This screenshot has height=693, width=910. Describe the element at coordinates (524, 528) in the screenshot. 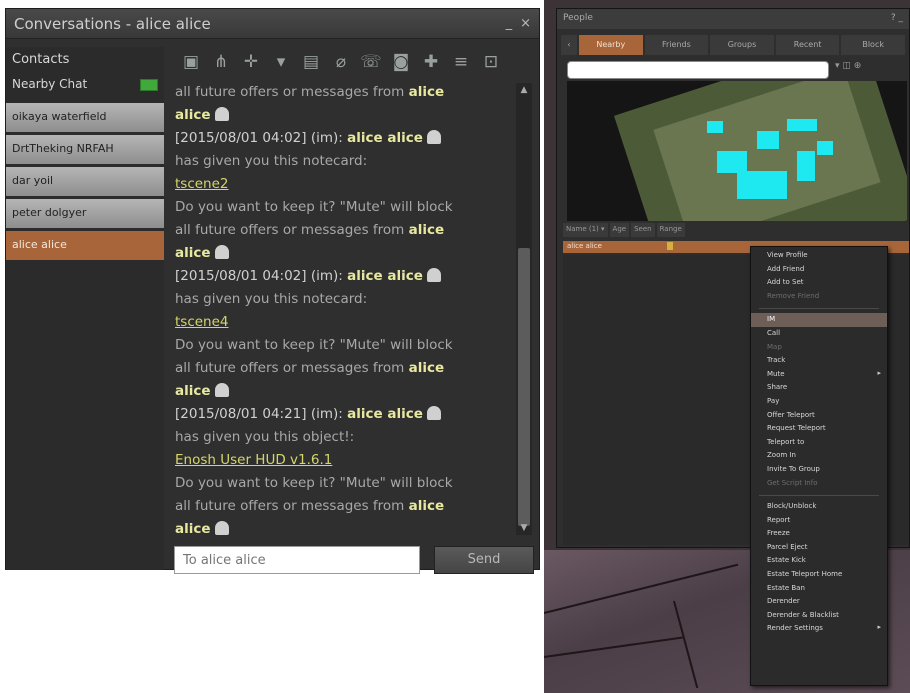

I see `scroll-down-icon: ▼` at that location.